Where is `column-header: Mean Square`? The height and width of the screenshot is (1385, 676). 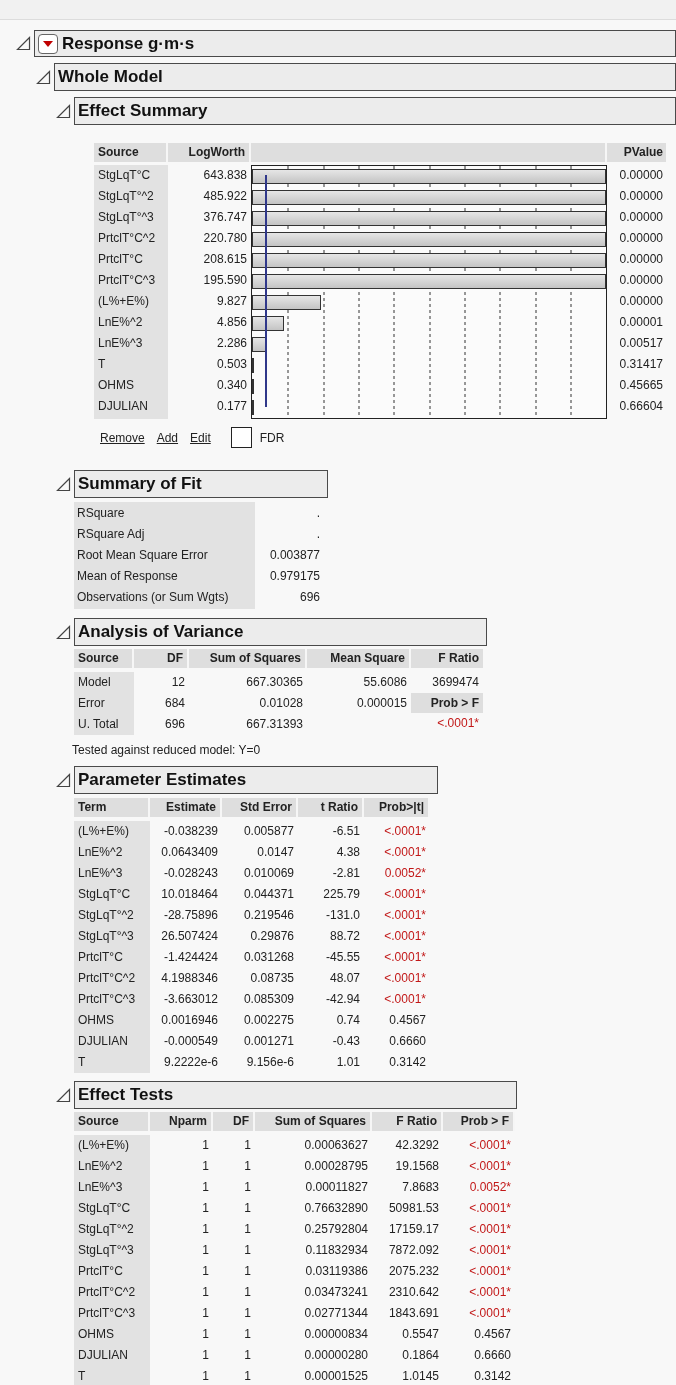
column-header: Mean Square is located at coordinates (359, 658).